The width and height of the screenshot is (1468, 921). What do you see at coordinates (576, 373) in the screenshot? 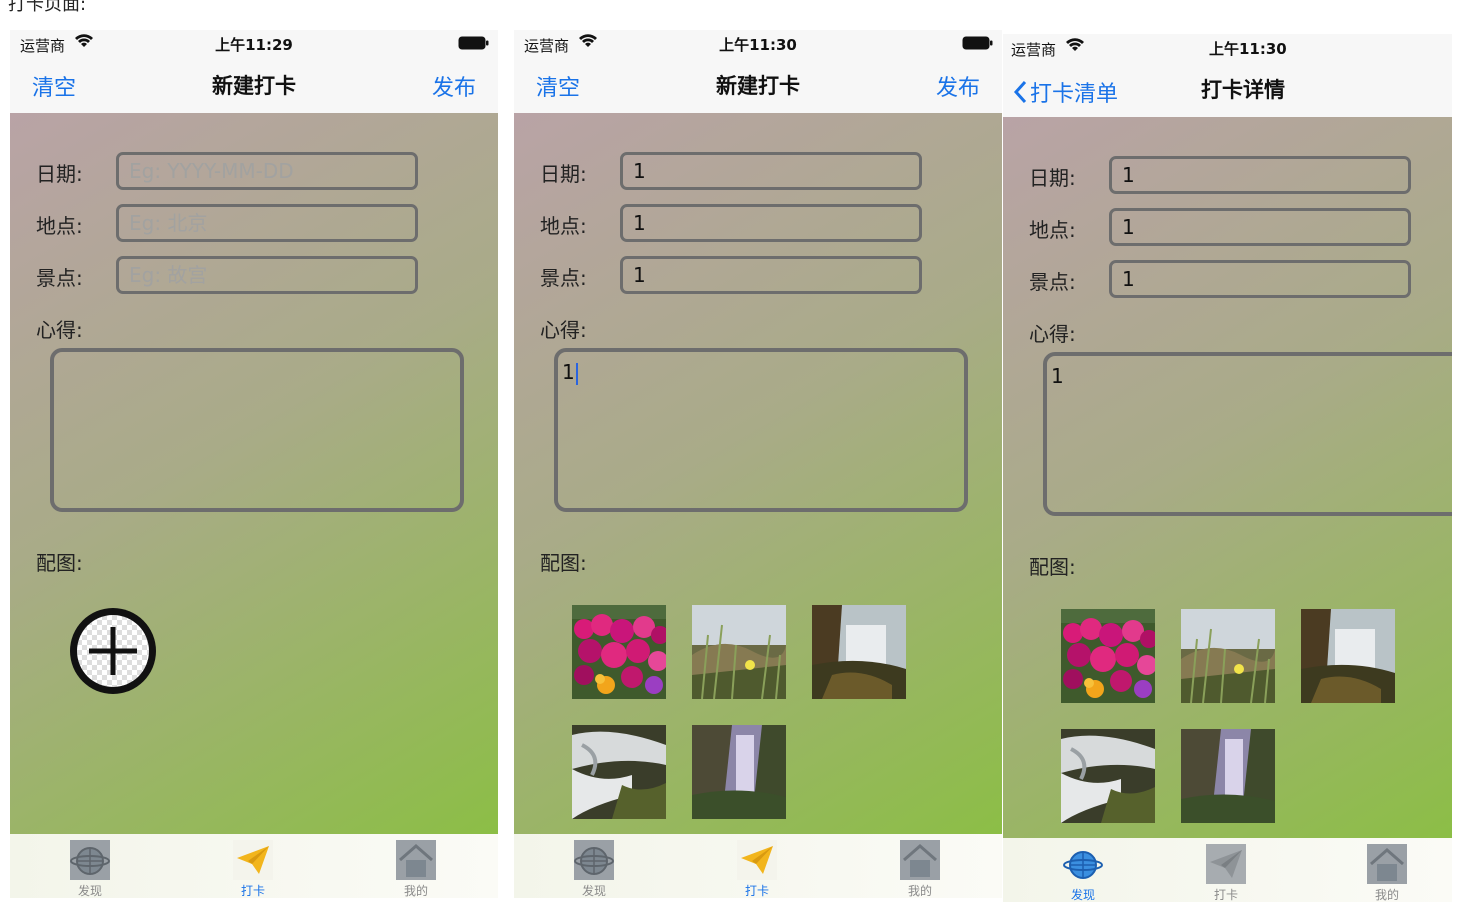
I see `text-caret` at bounding box center [576, 373].